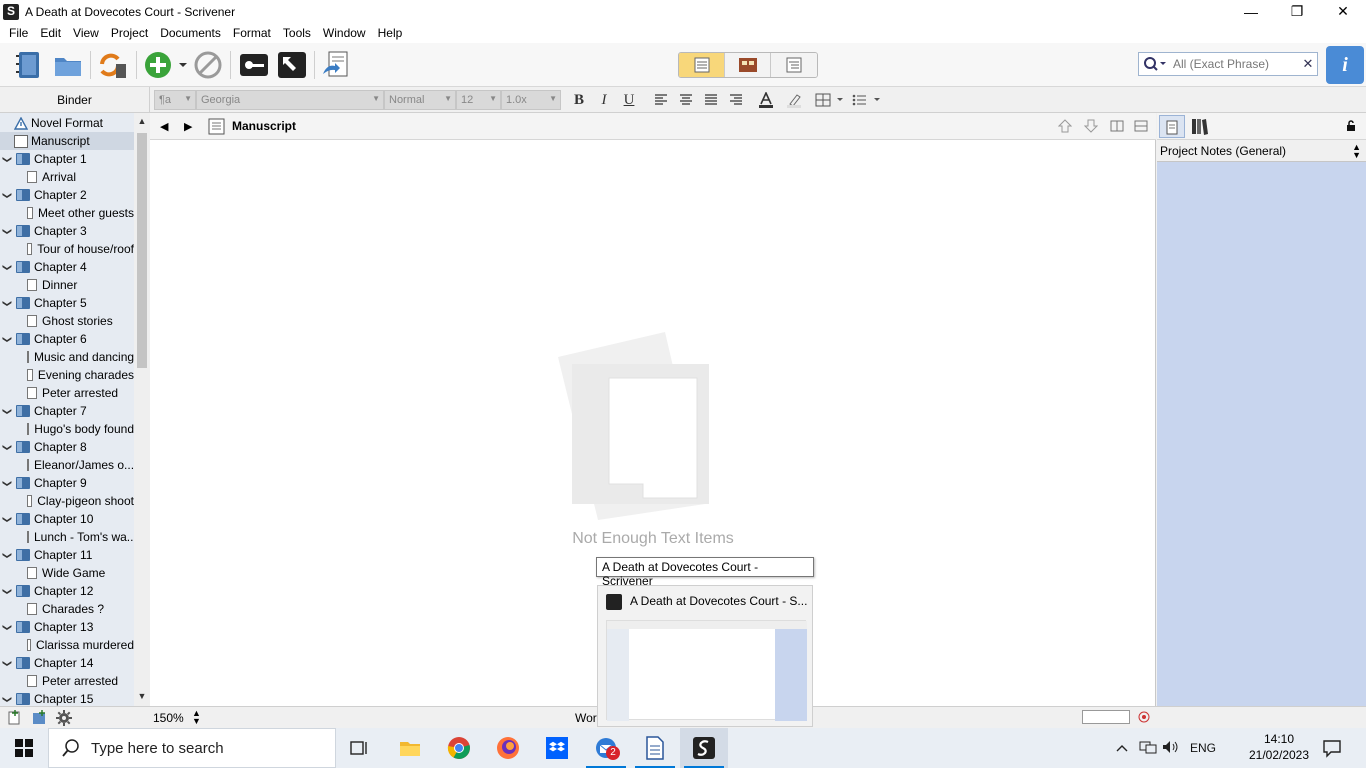 This screenshot has width=1366, height=768. Describe the element at coordinates (686, 100) in the screenshot. I see `align-center-button` at that location.